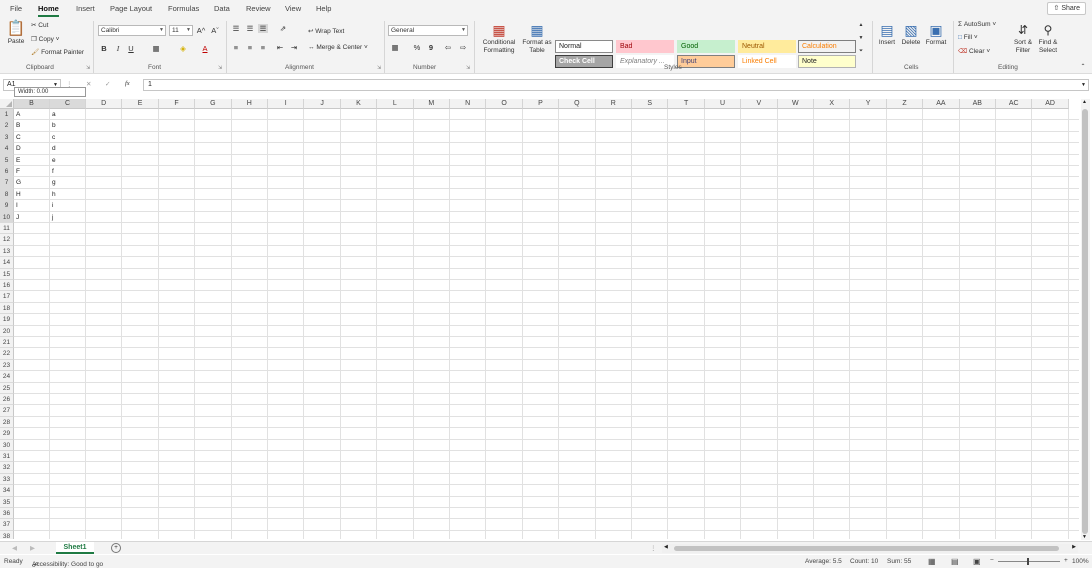 The image size is (1092, 568). I want to click on insert-cells-button: ▤ Insert, so click(887, 34).